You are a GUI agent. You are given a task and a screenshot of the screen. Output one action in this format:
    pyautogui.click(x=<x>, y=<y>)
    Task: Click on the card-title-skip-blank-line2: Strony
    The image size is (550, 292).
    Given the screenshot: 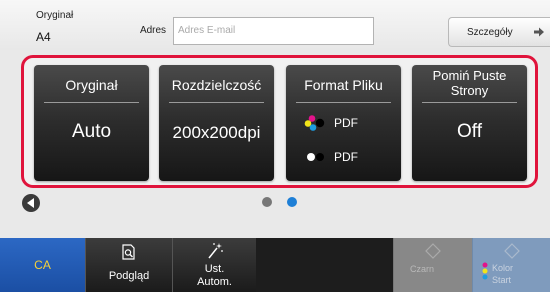 What is the action you would take?
    pyautogui.click(x=469, y=90)
    